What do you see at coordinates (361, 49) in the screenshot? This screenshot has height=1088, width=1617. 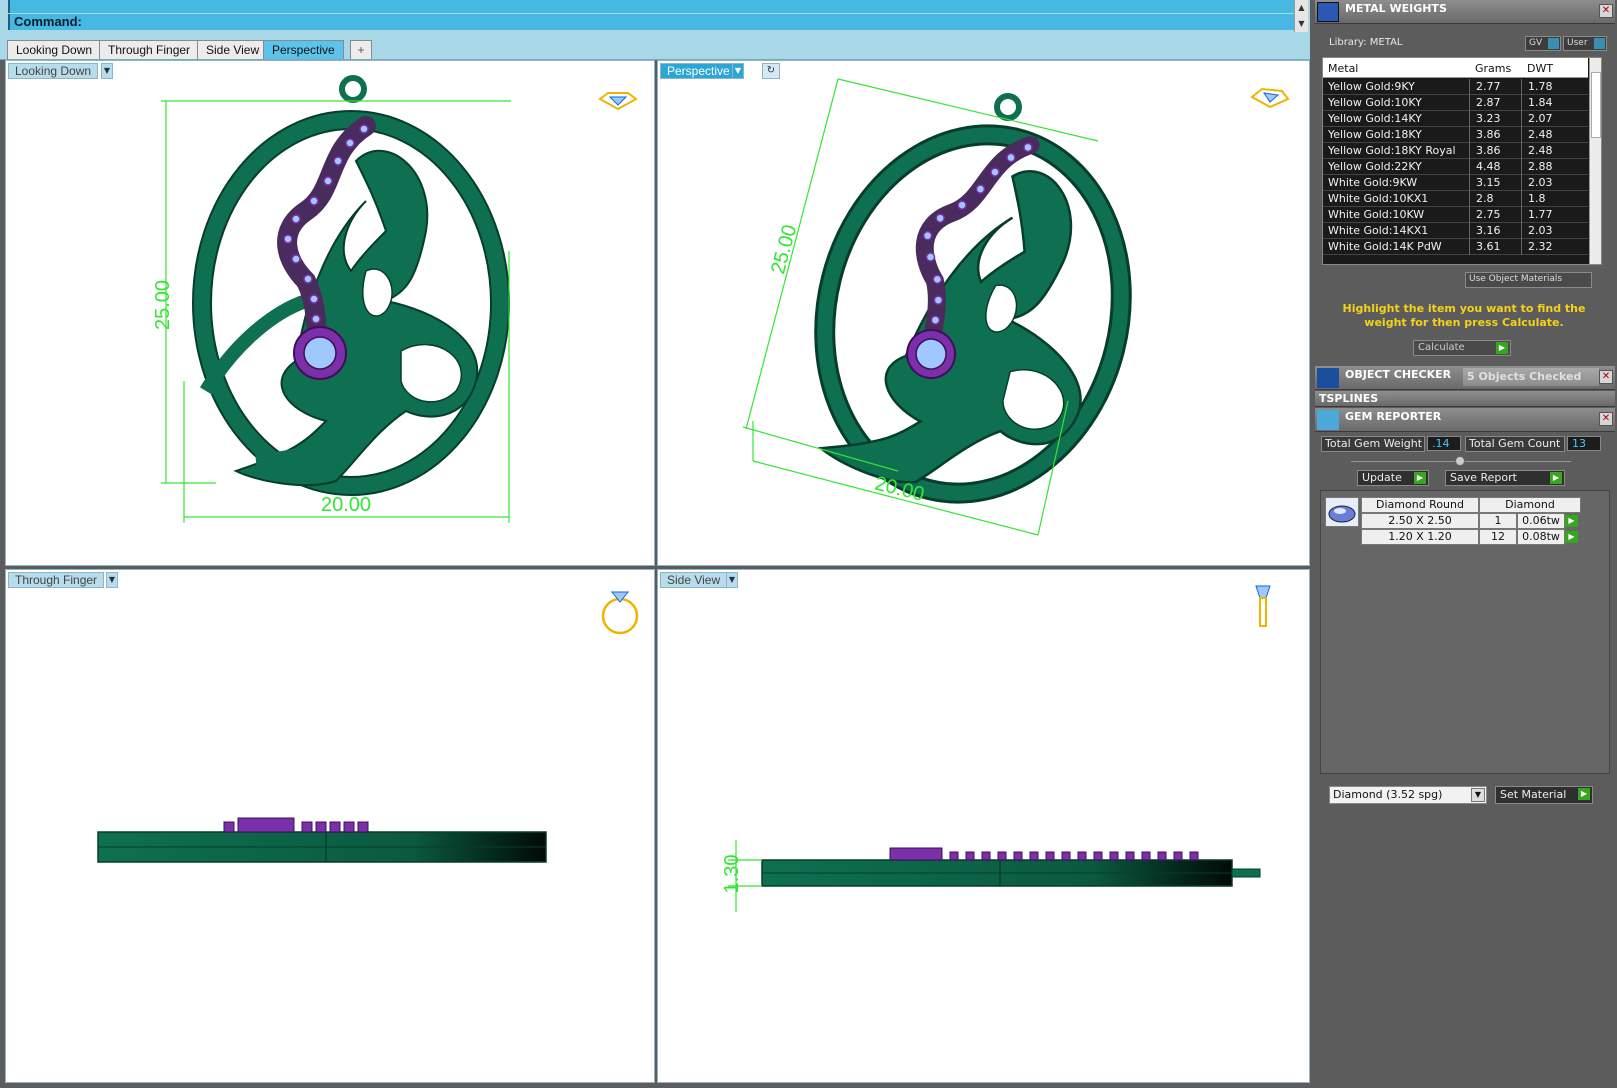 I see `add-tab-button: +` at bounding box center [361, 49].